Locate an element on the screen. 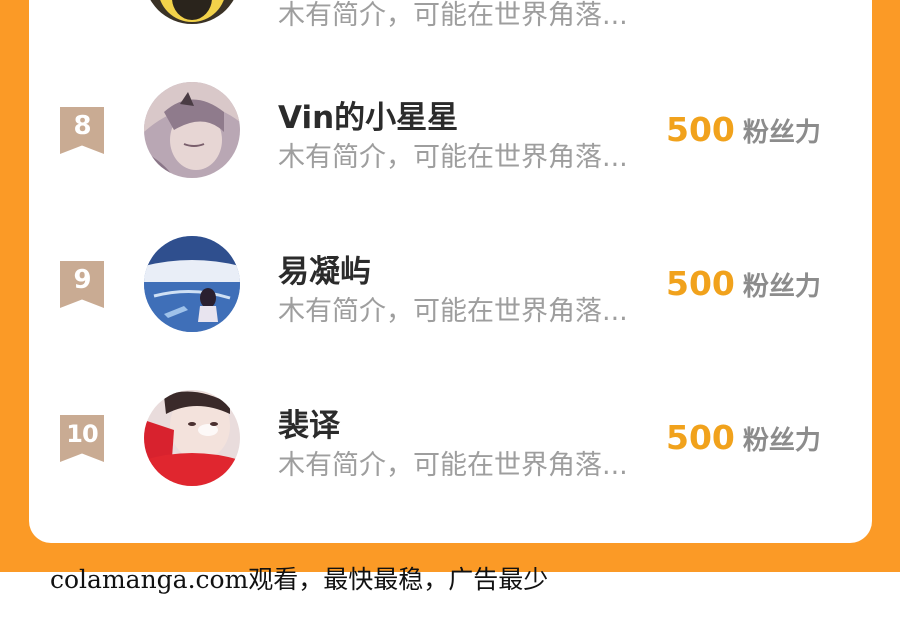  watermark-text: colamanga.com观看，最快最稳，广告最少 is located at coordinates (299, 579).